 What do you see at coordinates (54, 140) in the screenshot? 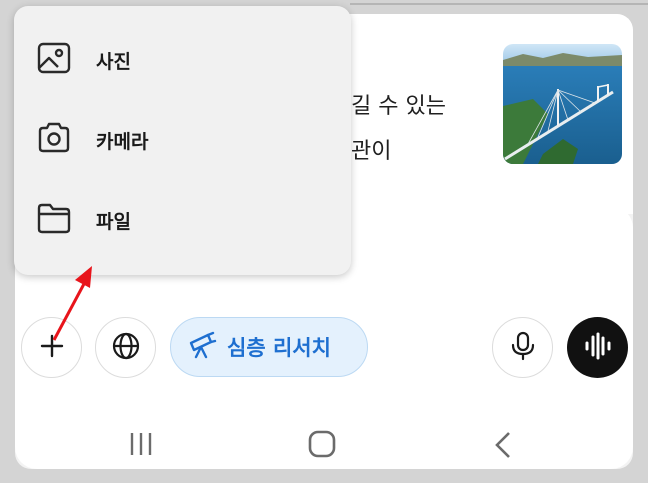
I see `camera-icon` at bounding box center [54, 140].